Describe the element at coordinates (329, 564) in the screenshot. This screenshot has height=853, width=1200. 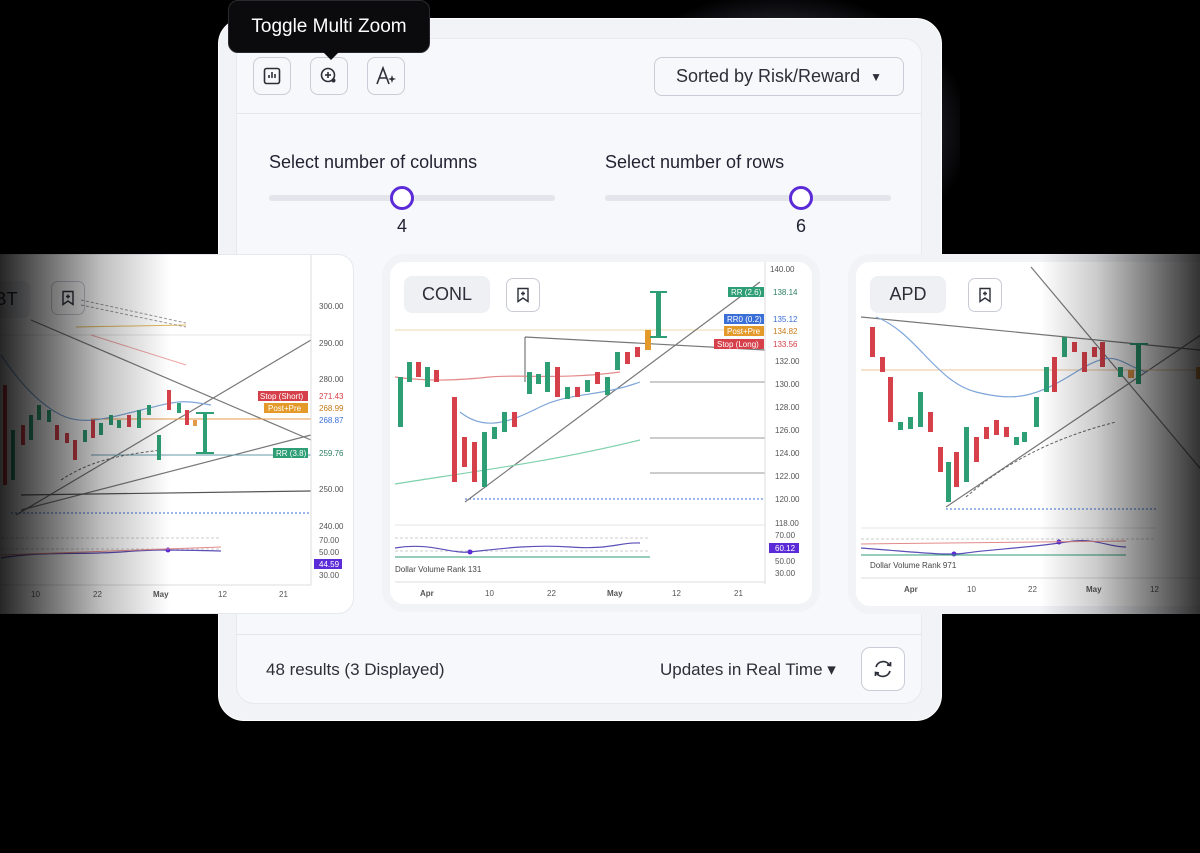
I see `svg-text: 44.59` at that location.